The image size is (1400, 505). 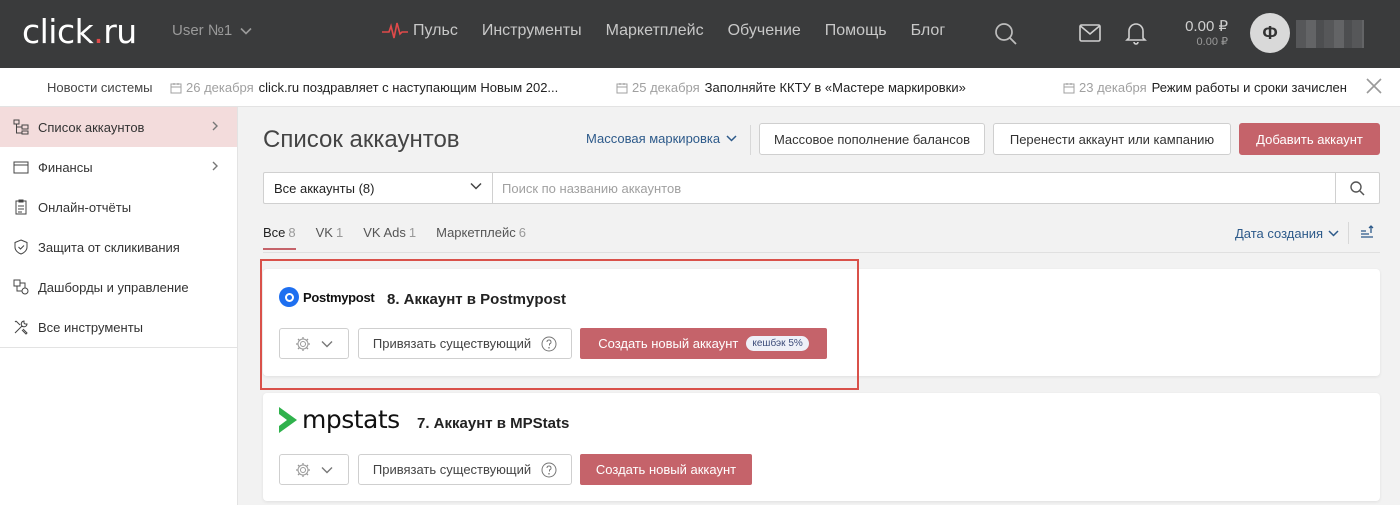 I want to click on add-account-button: Добавить аккаунт, so click(x=1309, y=139).